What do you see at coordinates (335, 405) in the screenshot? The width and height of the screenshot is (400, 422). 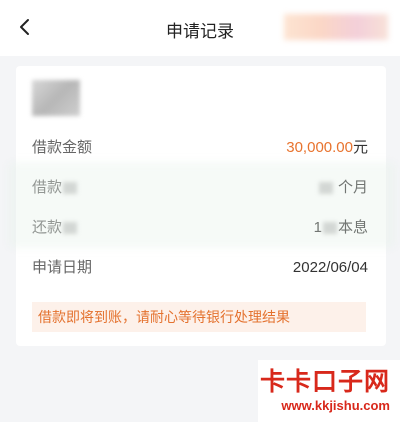 I see `watermark-url: www.kkjishu.com` at bounding box center [335, 405].